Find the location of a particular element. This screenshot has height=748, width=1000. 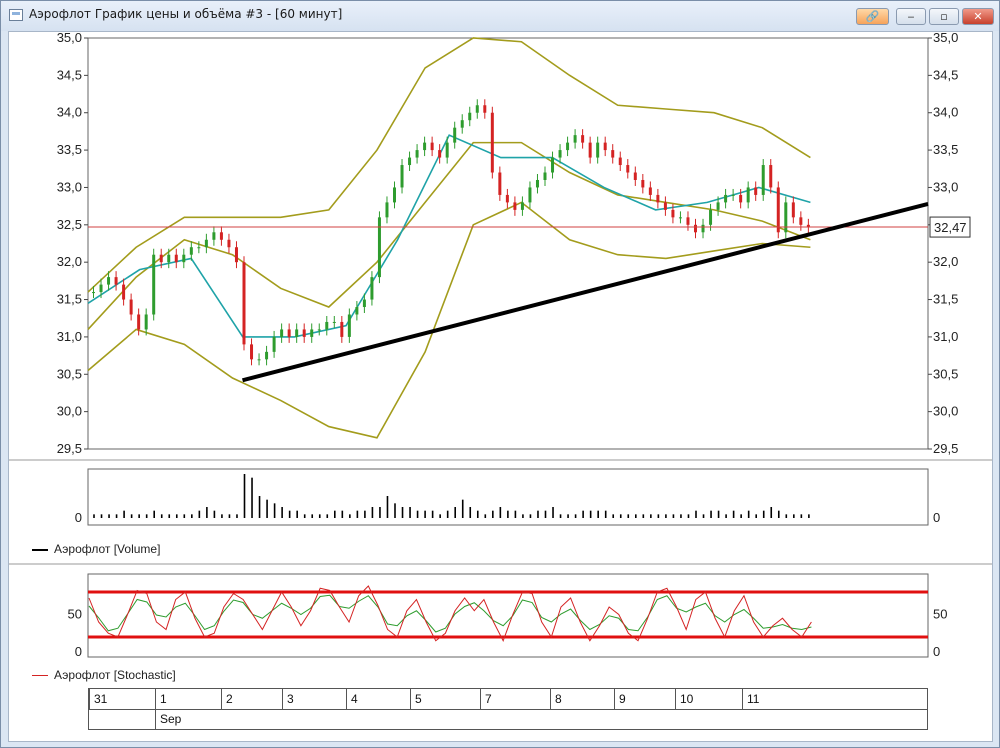

minimize-button: ‒ is located at coordinates (911, 16).